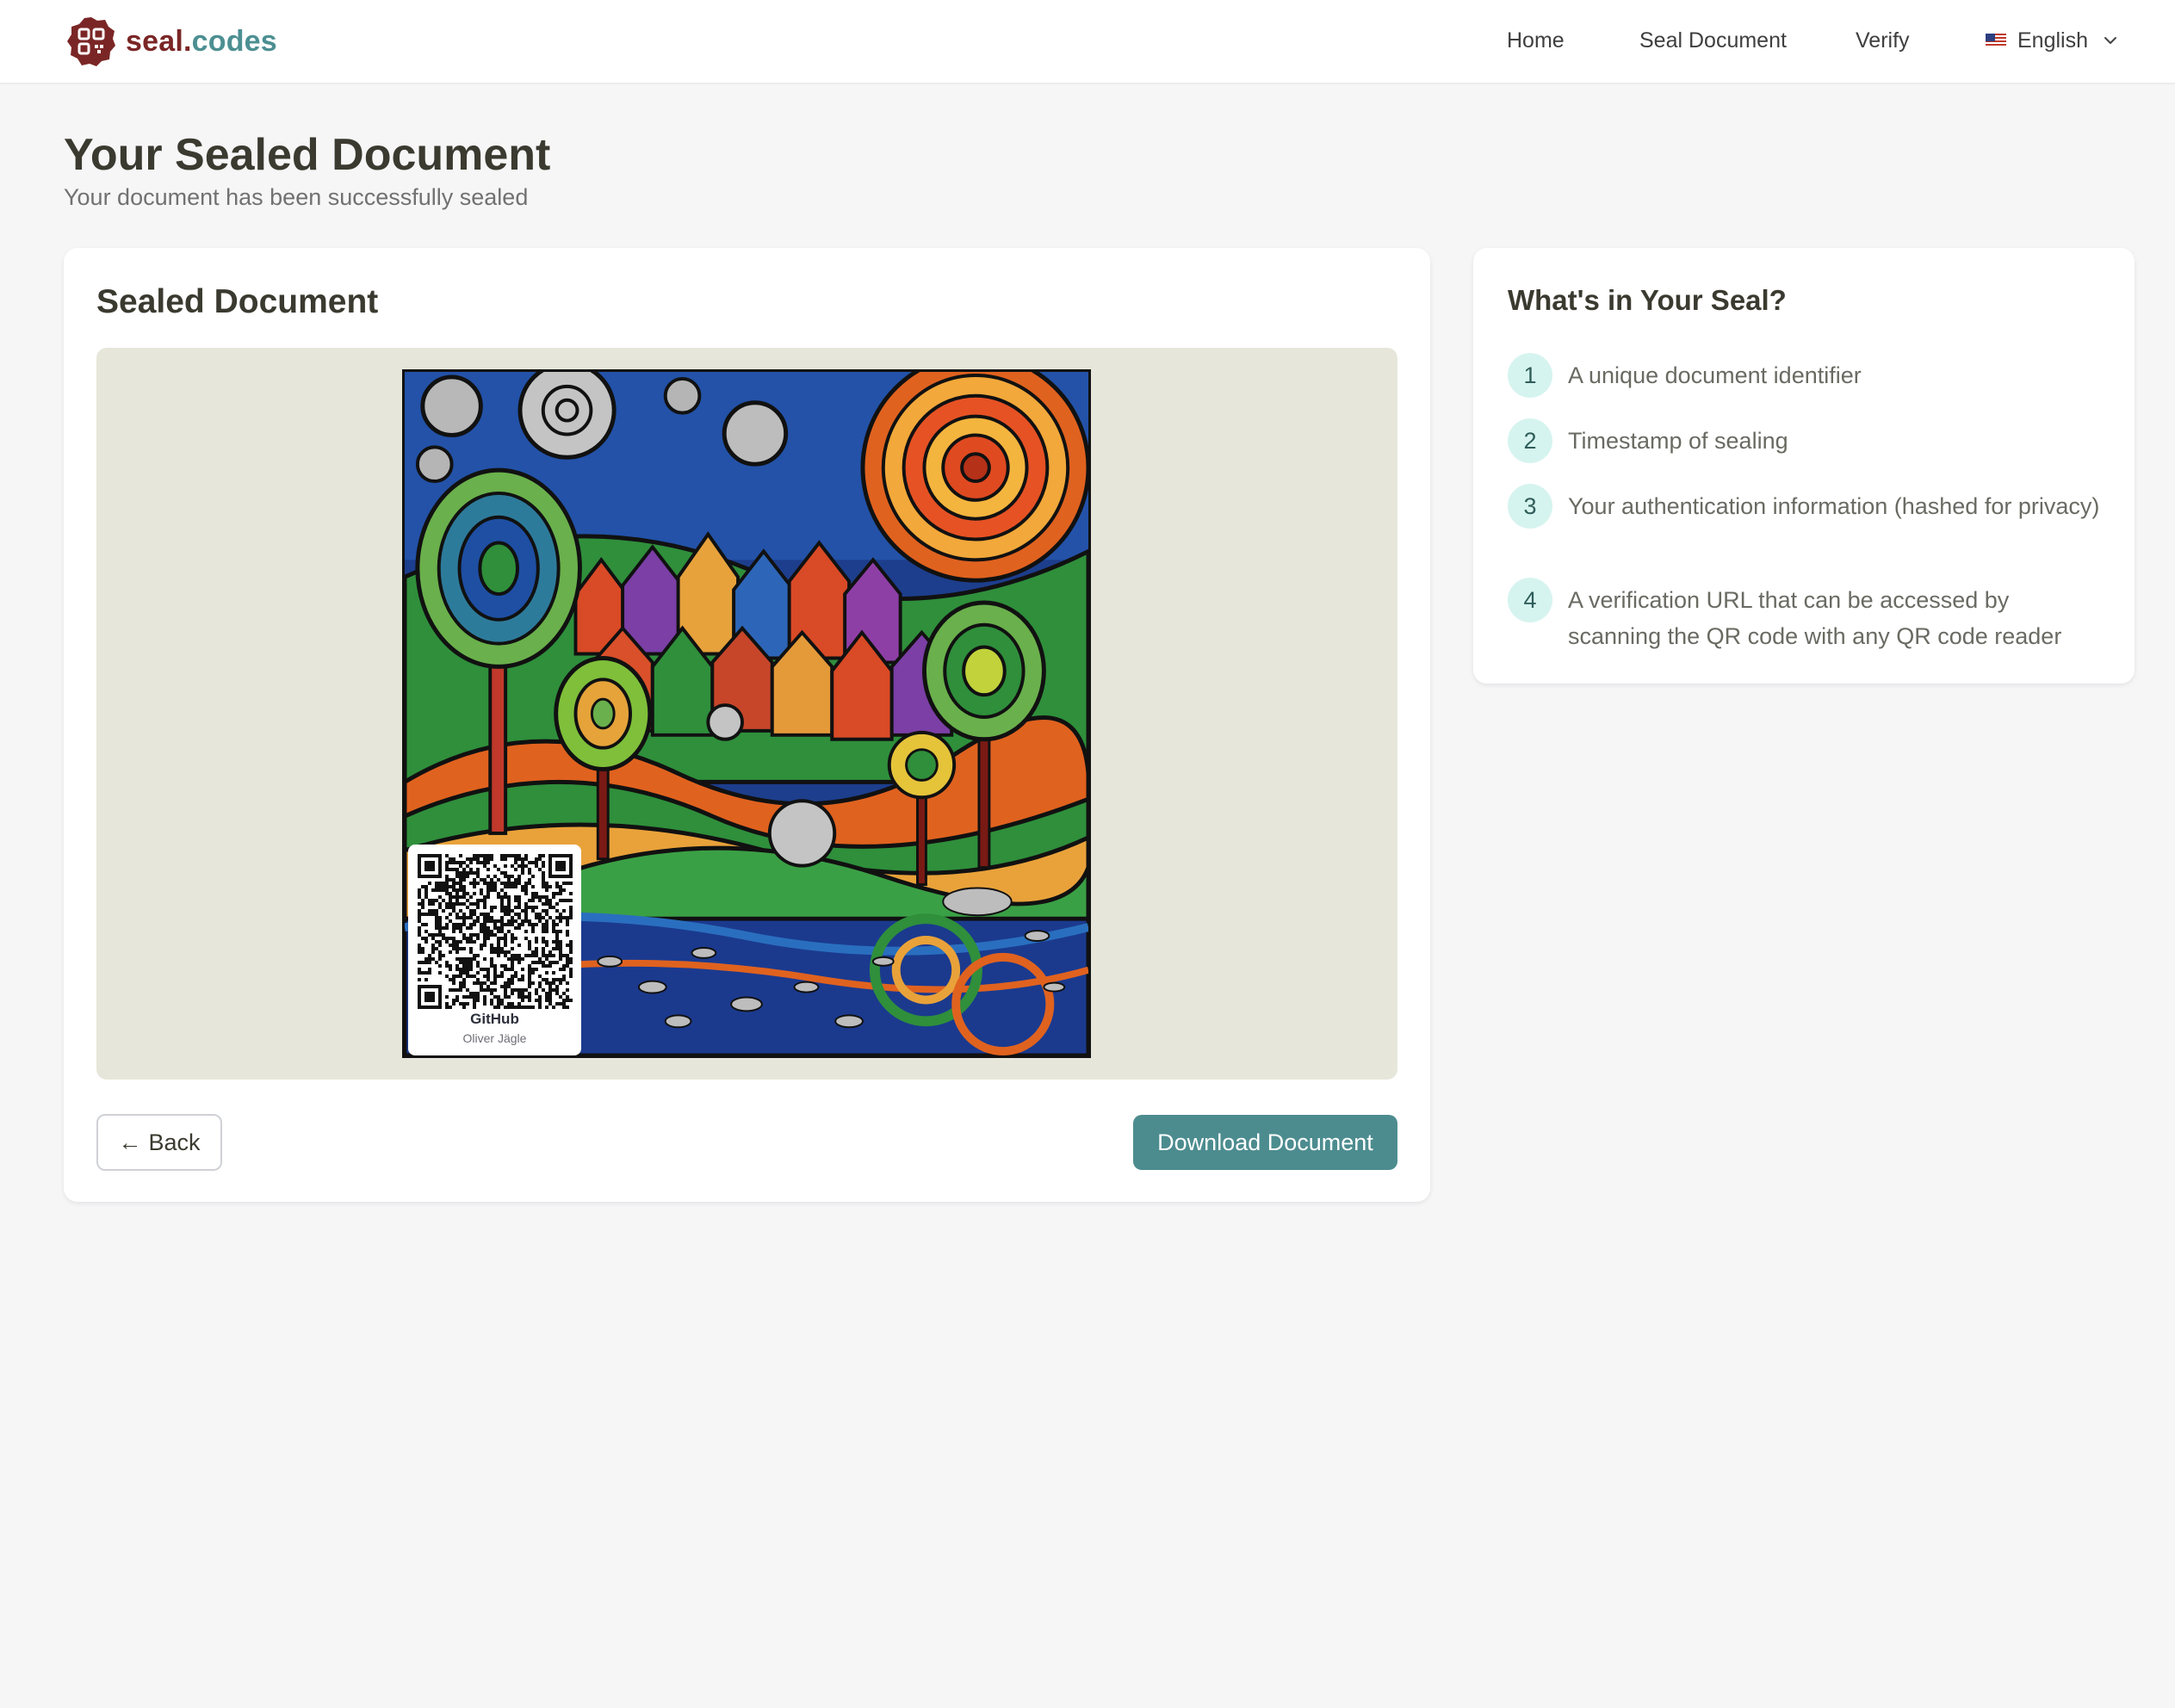 Image resolution: width=2175 pixels, height=1708 pixels. I want to click on download-document-button: Download Document, so click(1265, 1142).